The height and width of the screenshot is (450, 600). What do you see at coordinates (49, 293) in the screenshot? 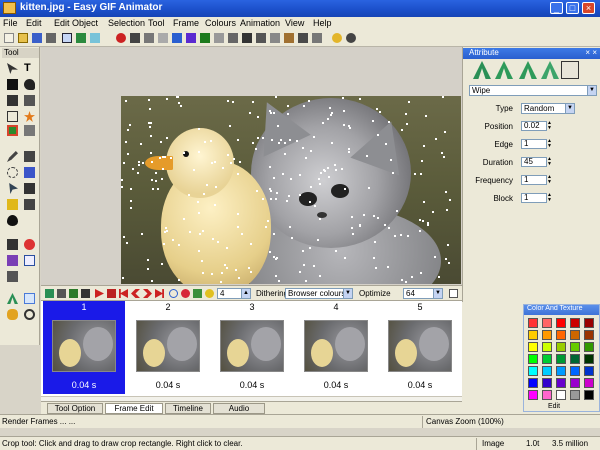
I see `add-frame-icon` at bounding box center [49, 293].